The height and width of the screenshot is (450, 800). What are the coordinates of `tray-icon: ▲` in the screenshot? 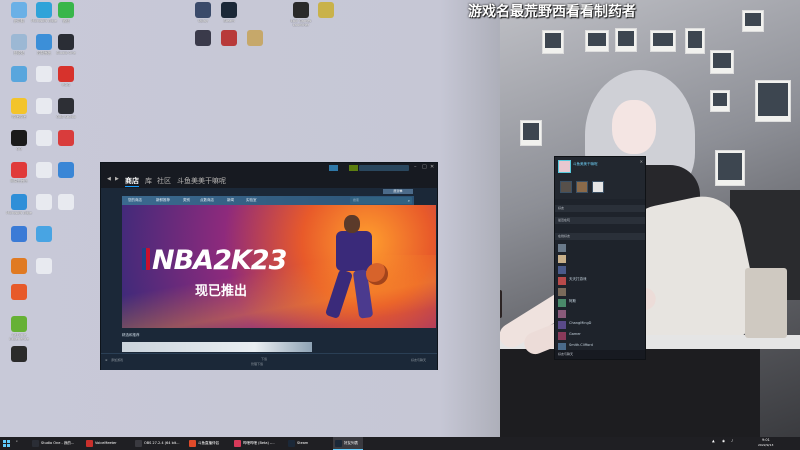 It's located at (713, 441).